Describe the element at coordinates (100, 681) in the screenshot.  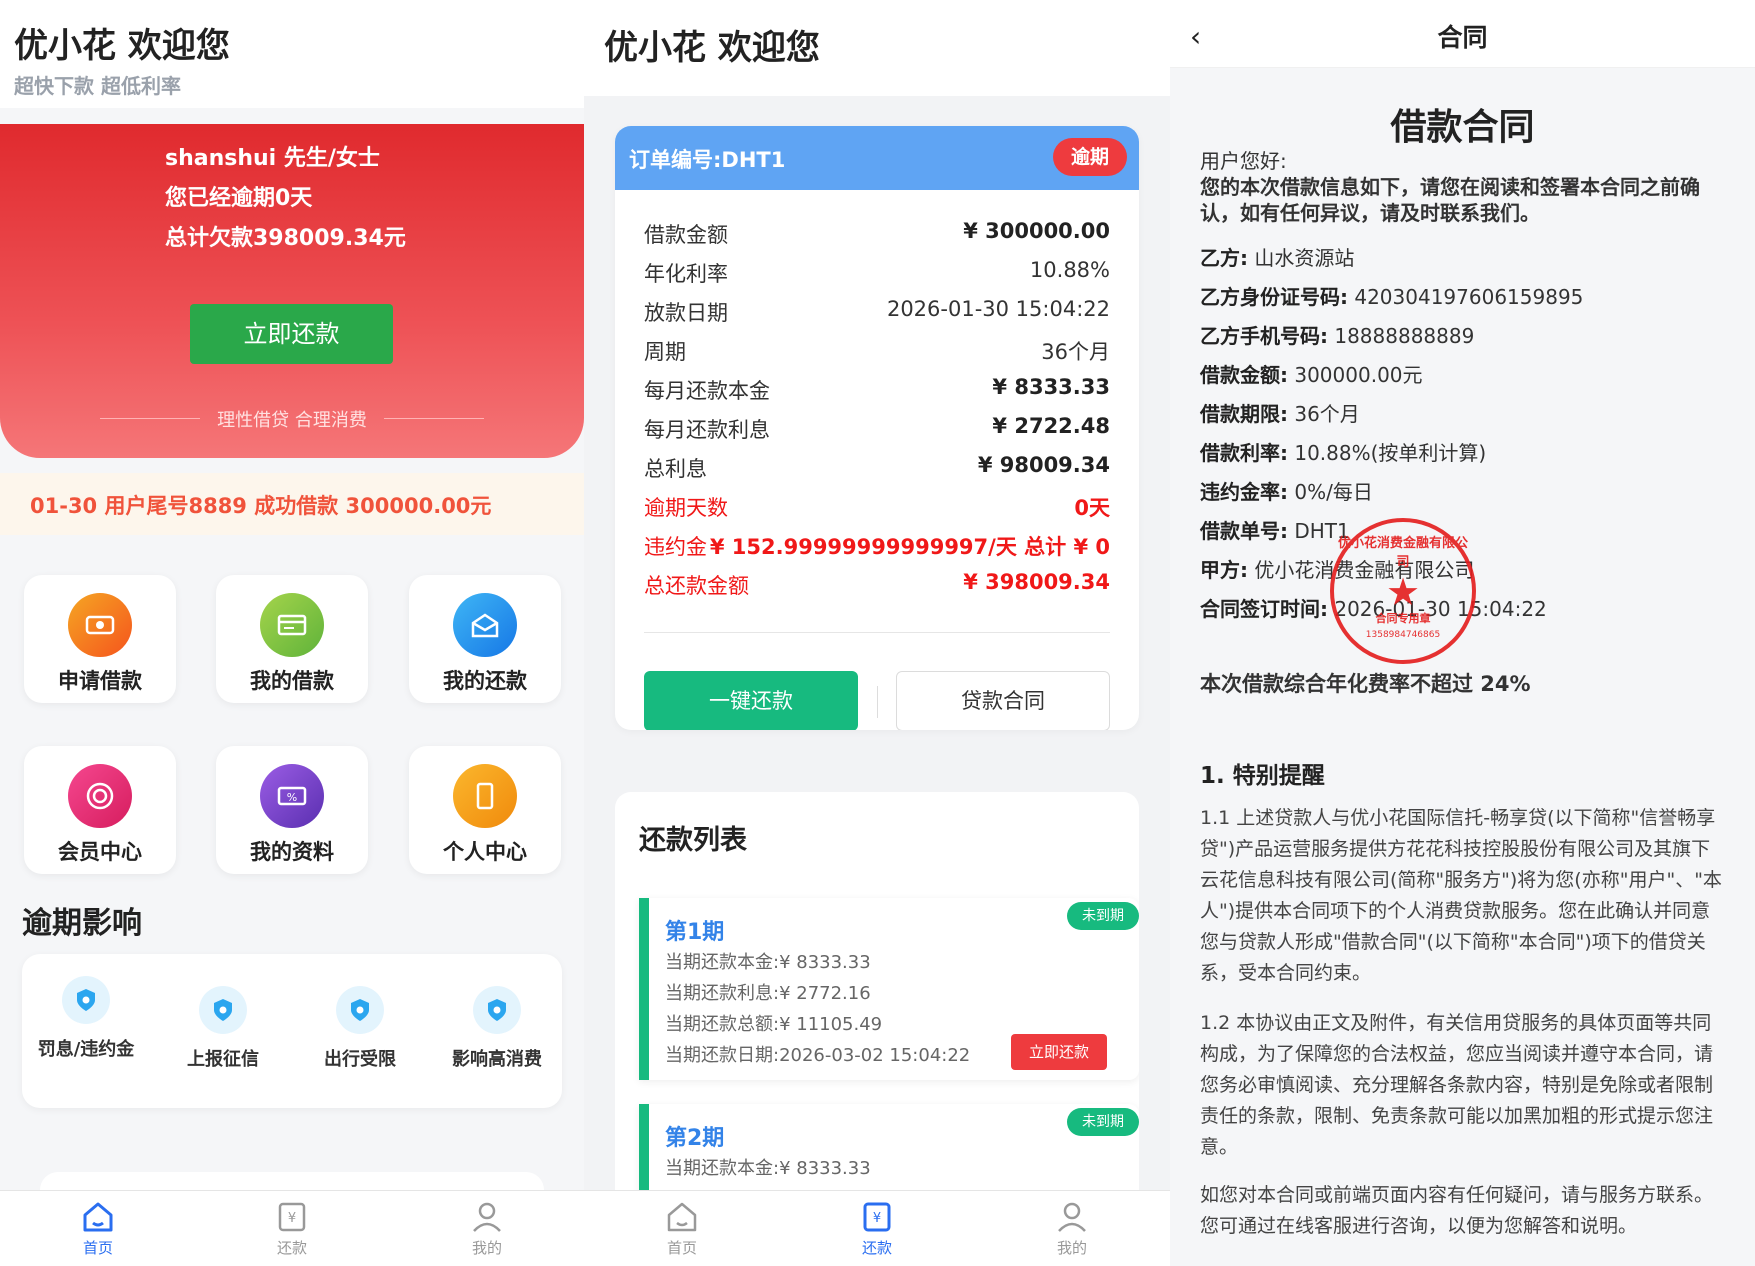
I see `grid-label: 申请借款` at that location.